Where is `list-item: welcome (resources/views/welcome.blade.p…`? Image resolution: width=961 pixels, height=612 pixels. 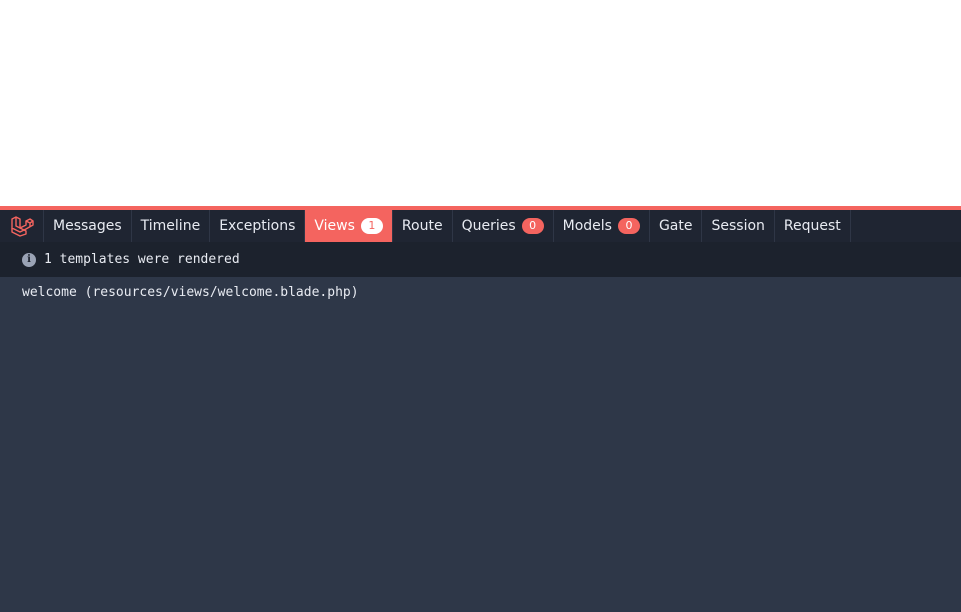 list-item: welcome (resources/views/welcome.blade.p… is located at coordinates (480, 293).